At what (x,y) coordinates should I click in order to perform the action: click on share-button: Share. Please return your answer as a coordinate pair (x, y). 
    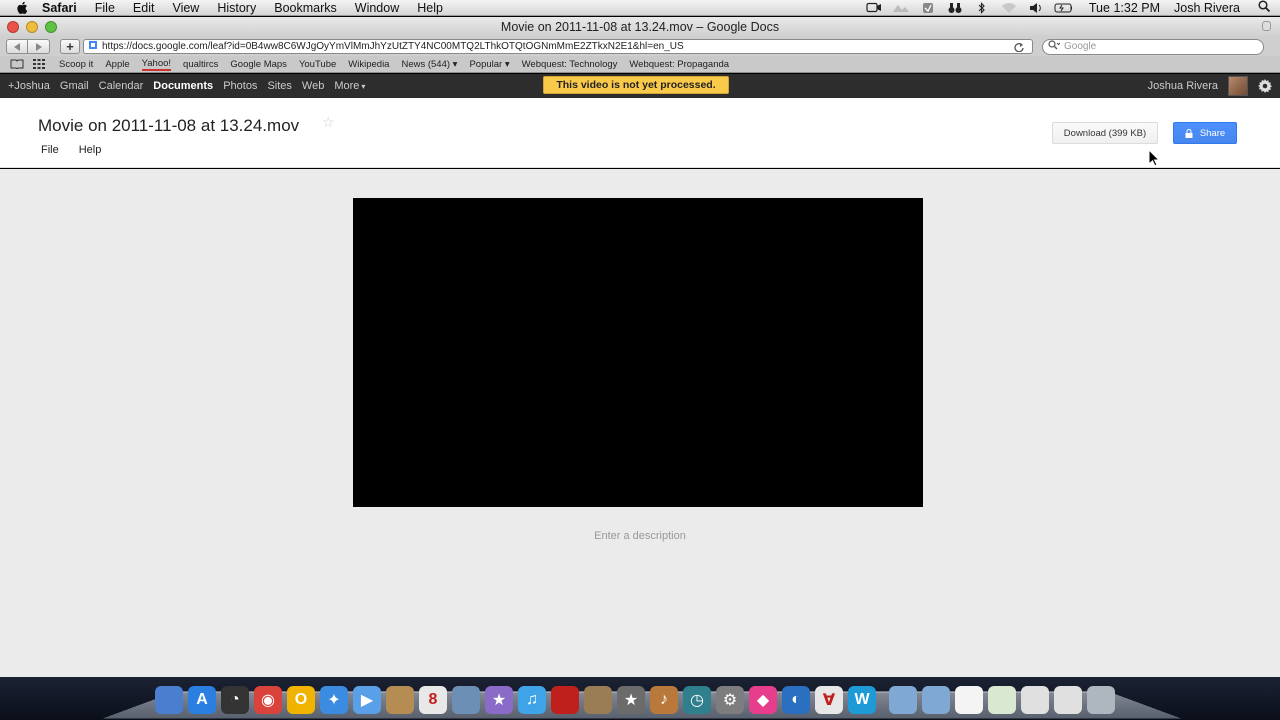
    Looking at the image, I should click on (1205, 133).